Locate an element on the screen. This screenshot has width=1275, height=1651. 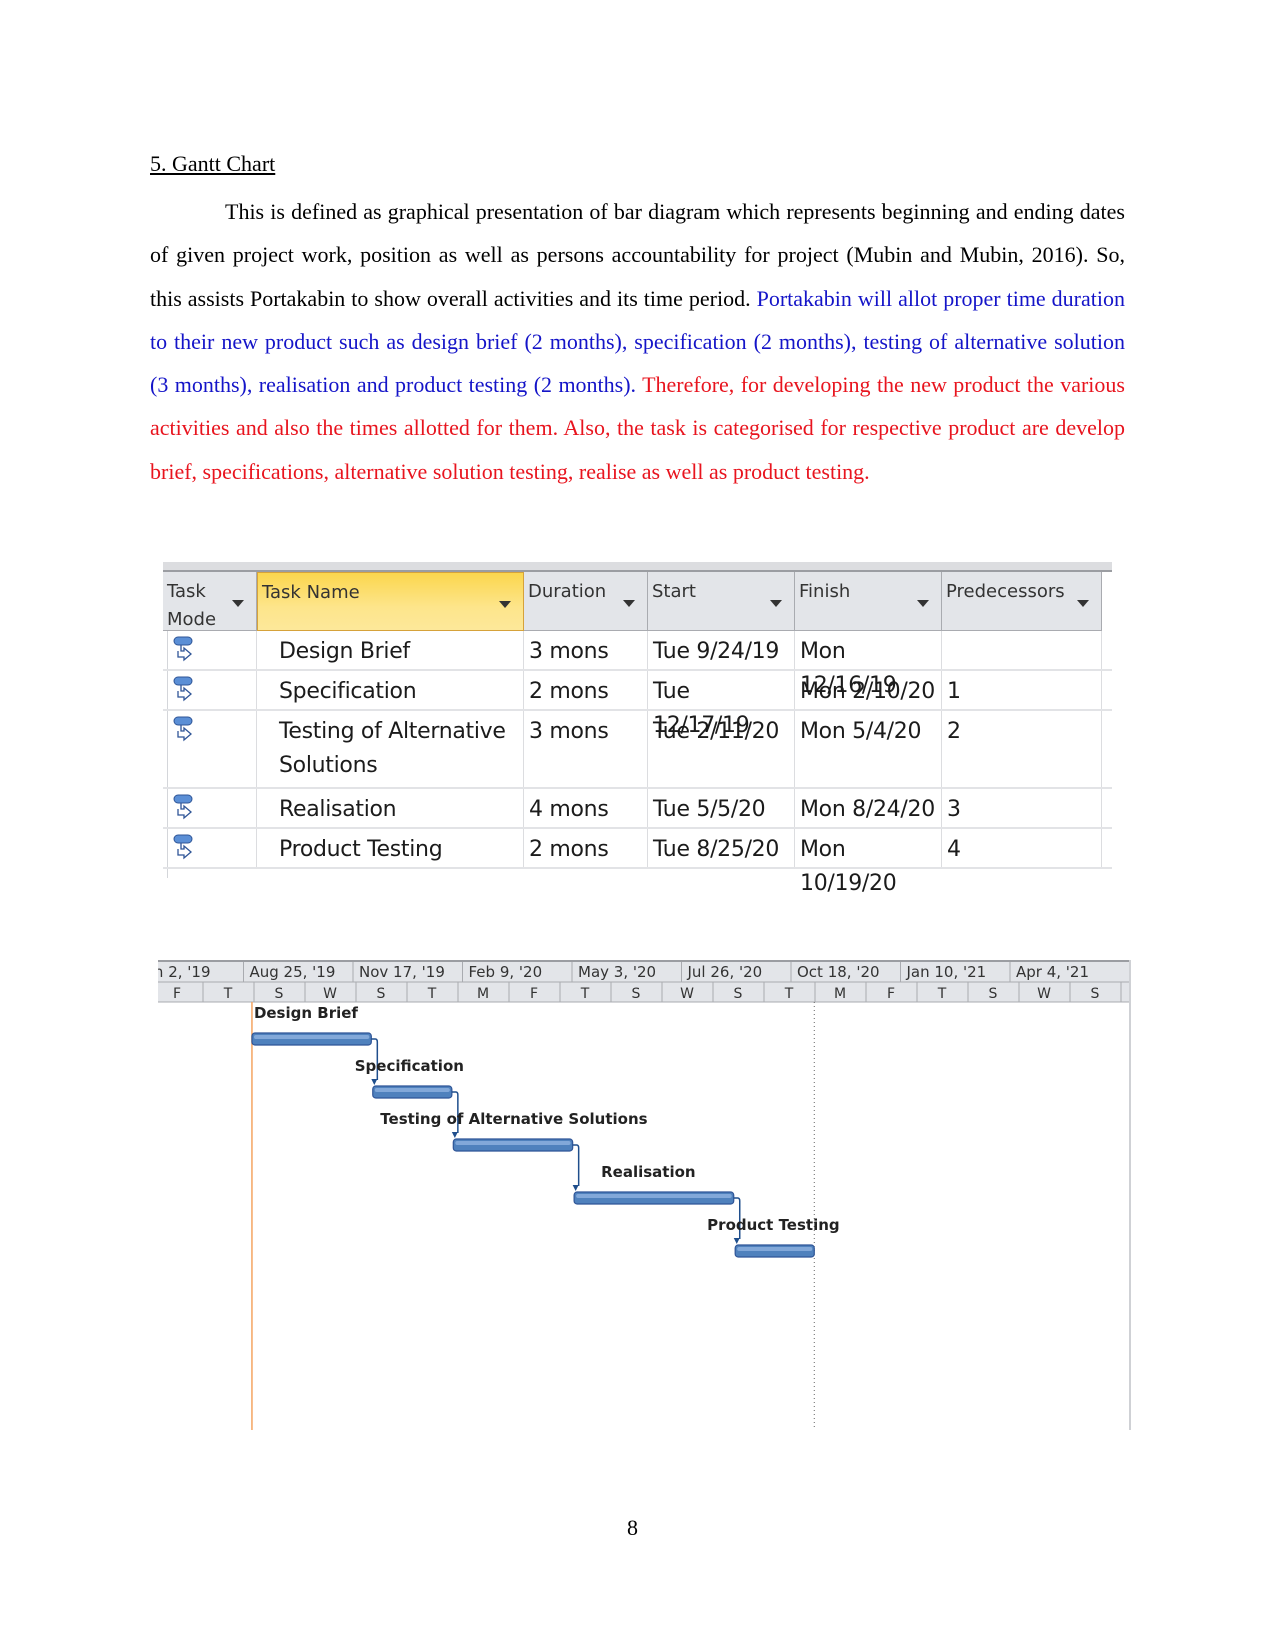
section-heading: 5. Gantt Chart is located at coordinates (213, 163).